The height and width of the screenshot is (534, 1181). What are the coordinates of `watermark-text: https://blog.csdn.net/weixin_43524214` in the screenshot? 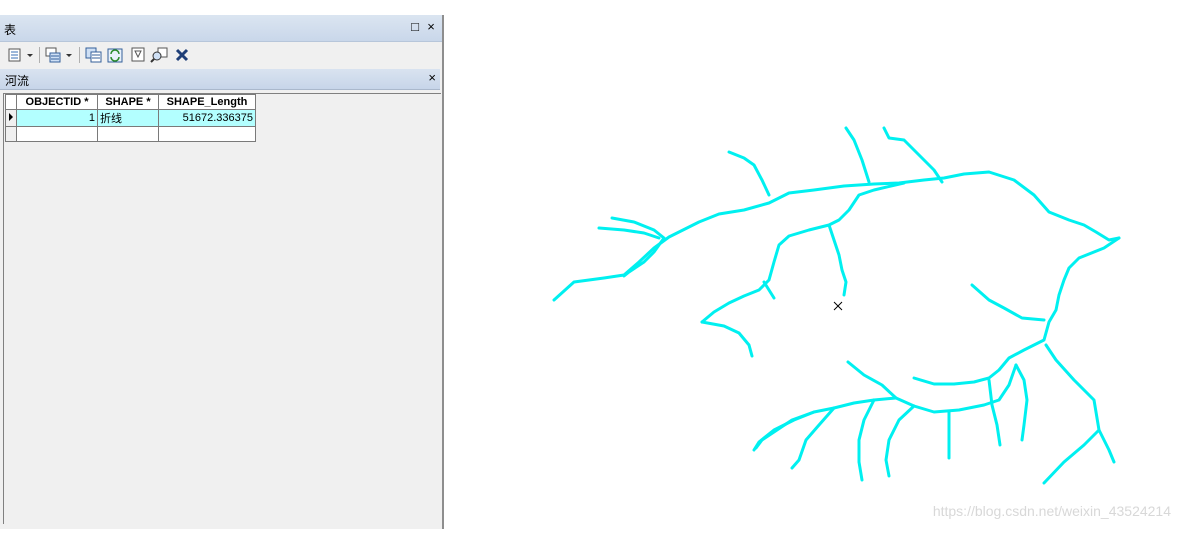 It's located at (1051, 511).